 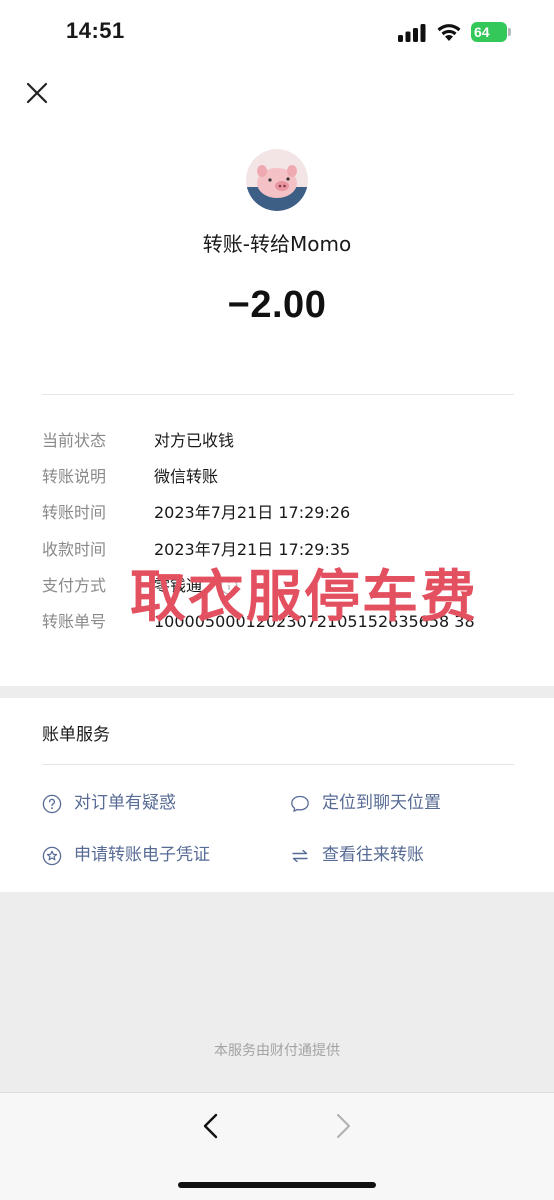 I want to click on bottom-nav-bar, so click(x=277, y=1146).